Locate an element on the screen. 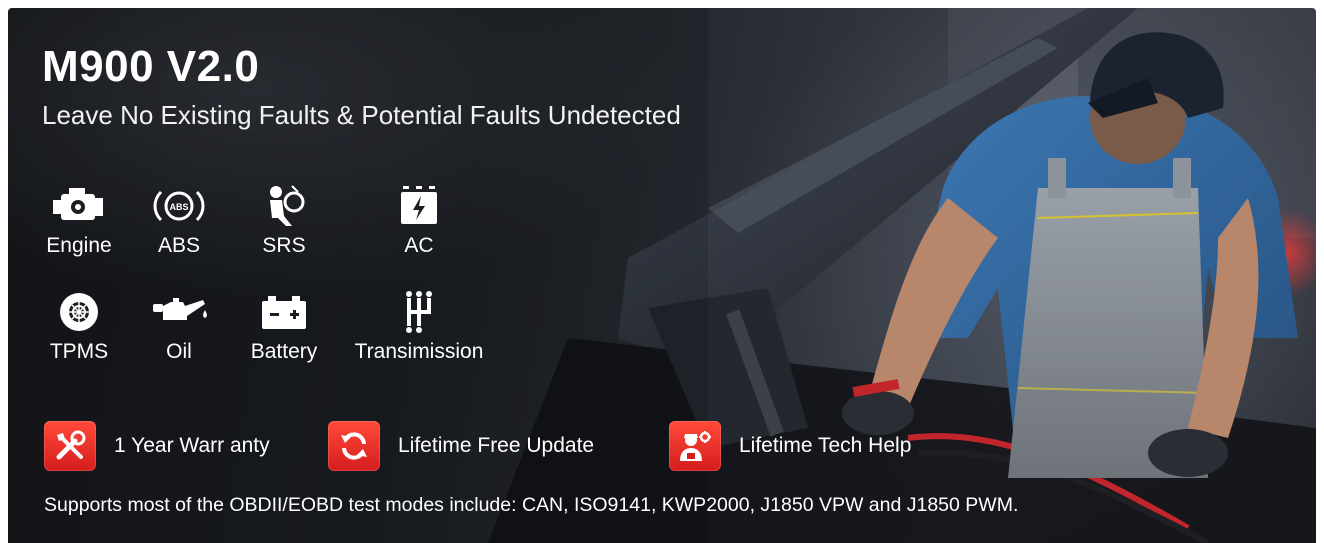 The height and width of the screenshot is (543, 1324). feature-battery: Battery is located at coordinates (284, 327).